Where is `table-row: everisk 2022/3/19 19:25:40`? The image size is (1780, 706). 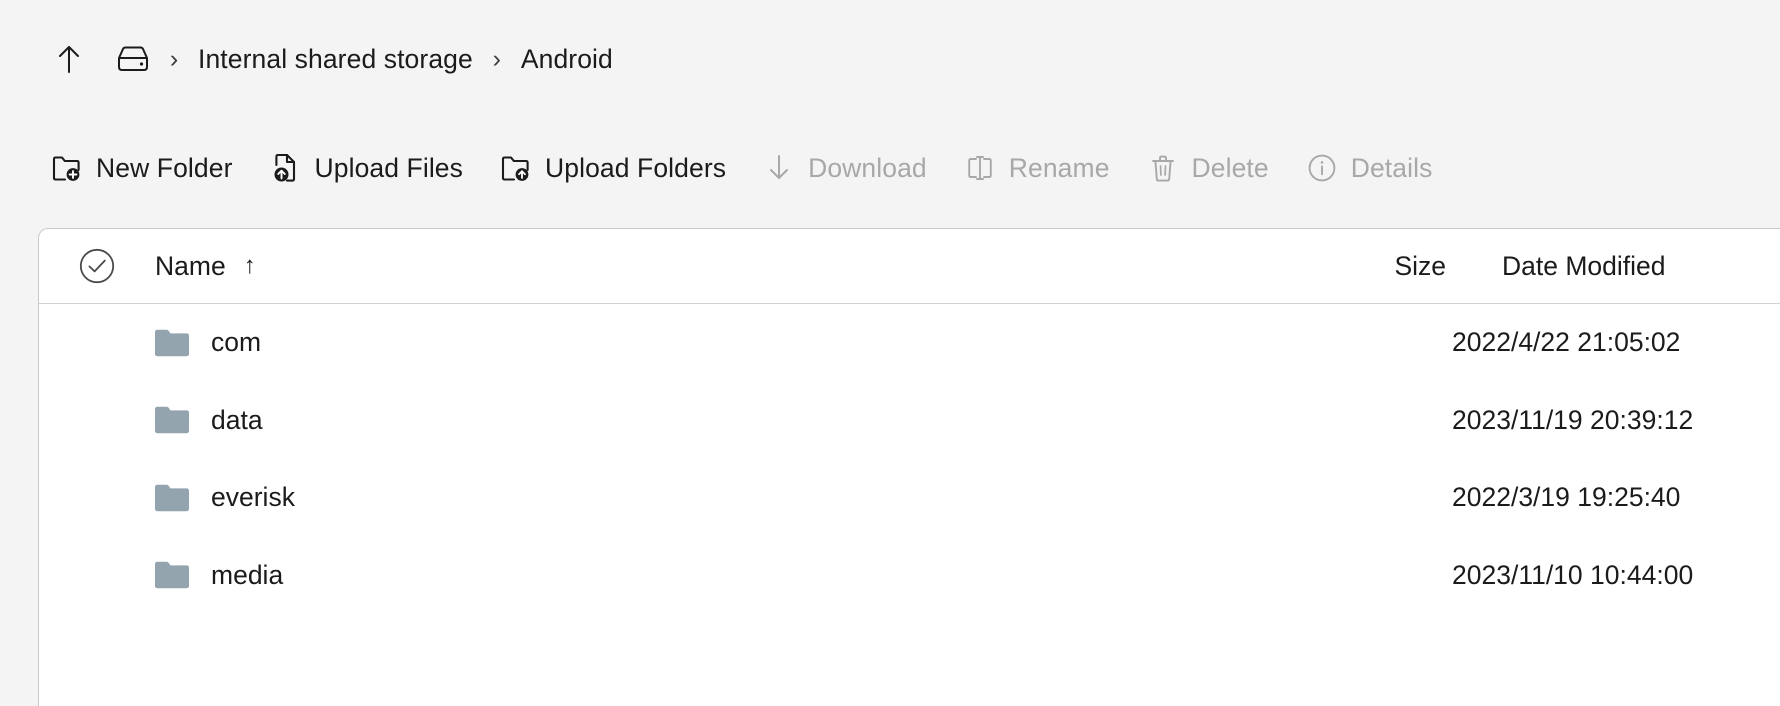 table-row: everisk 2022/3/19 19:25:40 is located at coordinates (909, 498).